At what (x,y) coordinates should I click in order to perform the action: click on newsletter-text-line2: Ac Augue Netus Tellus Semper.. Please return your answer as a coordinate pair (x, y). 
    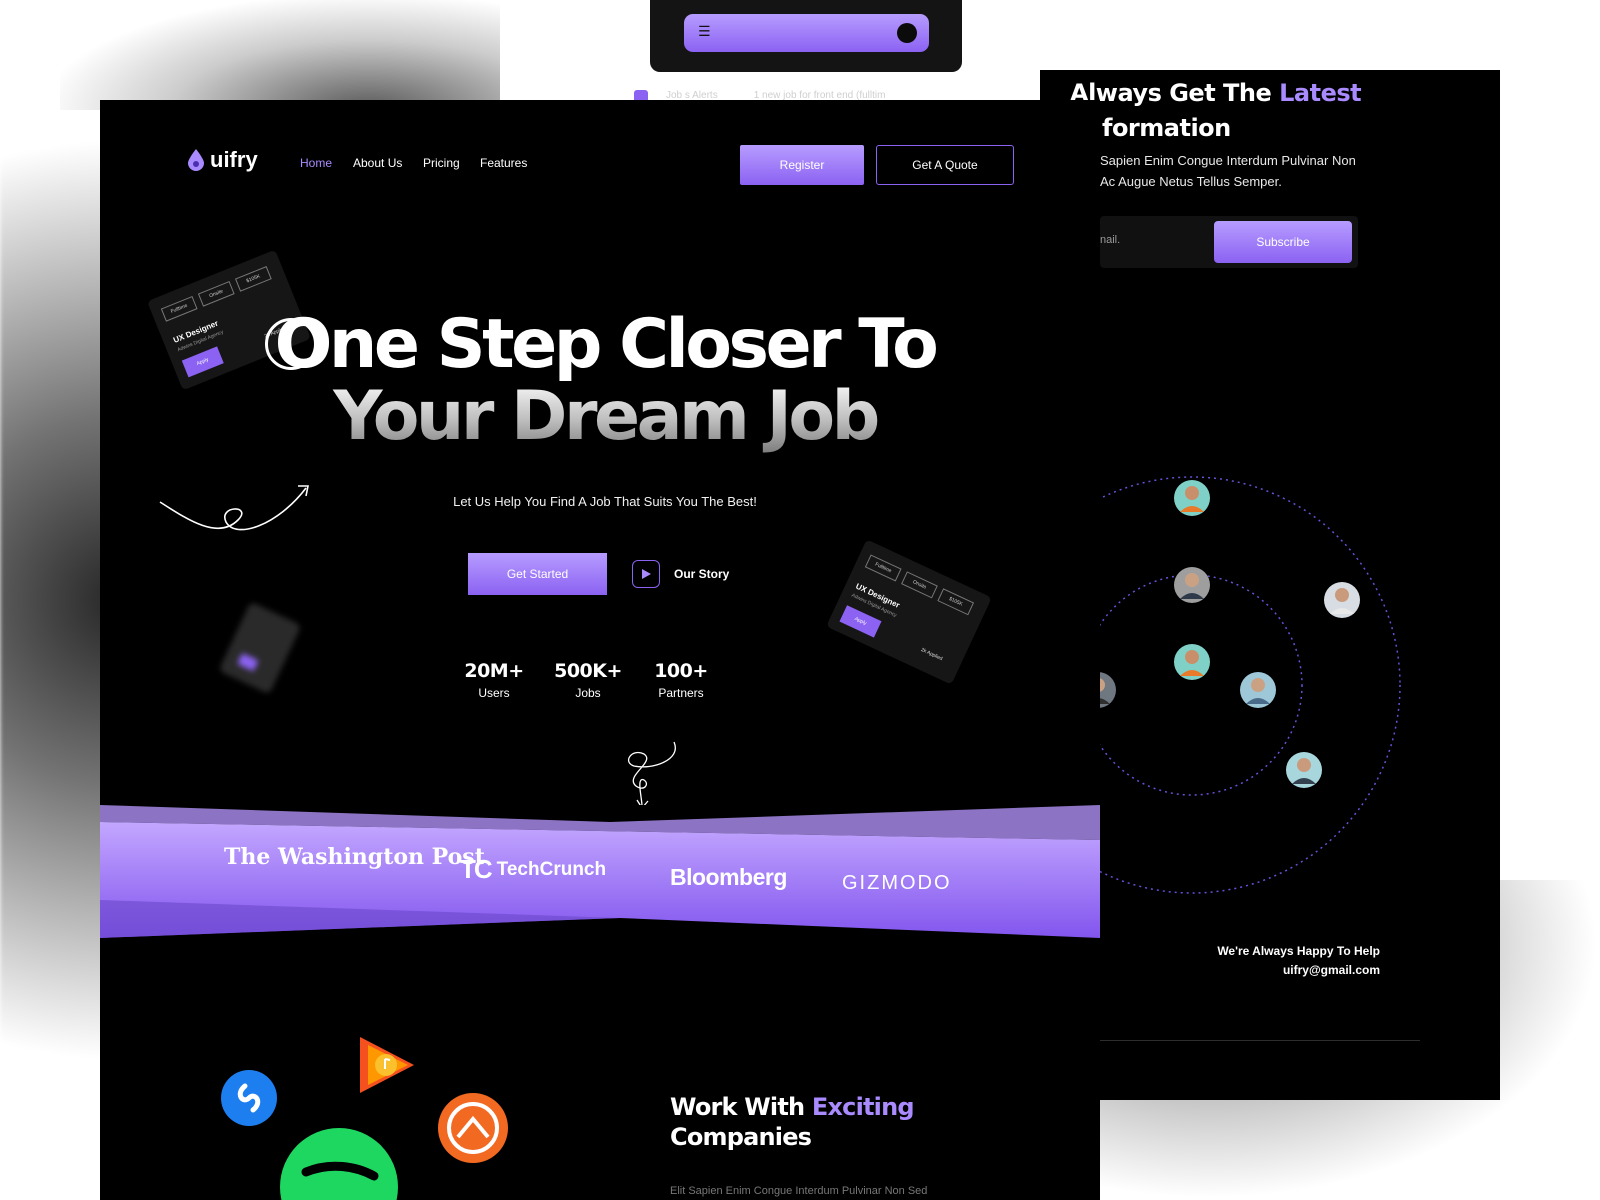
    Looking at the image, I should click on (1191, 181).